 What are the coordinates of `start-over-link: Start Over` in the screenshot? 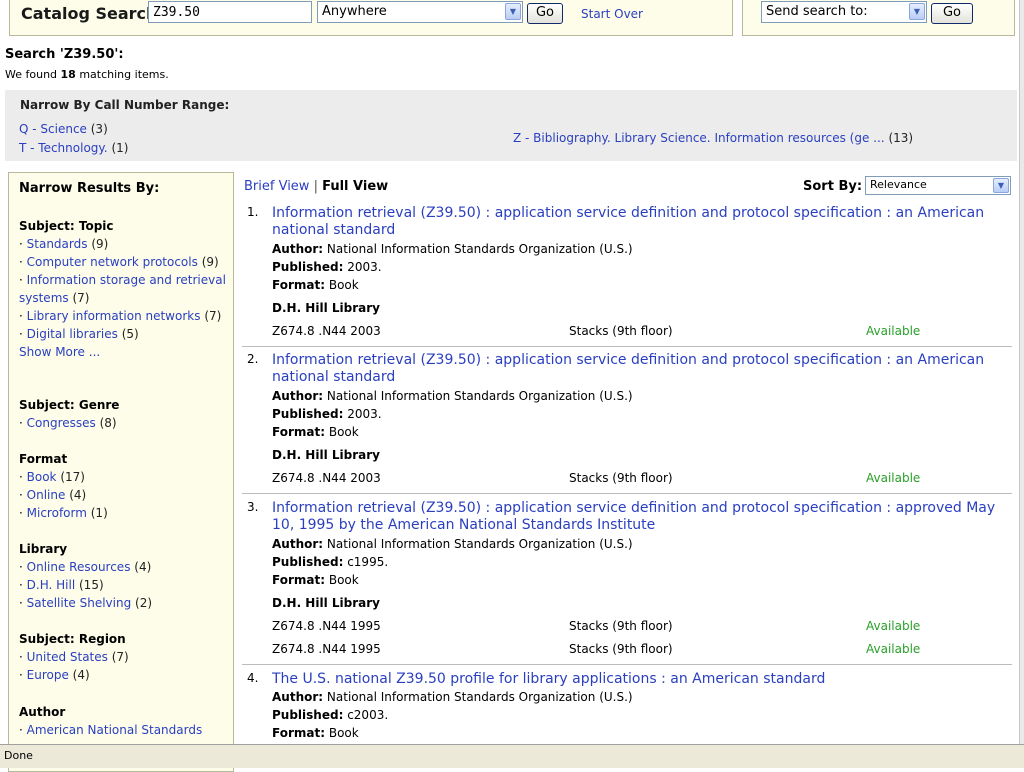 It's located at (612, 14).